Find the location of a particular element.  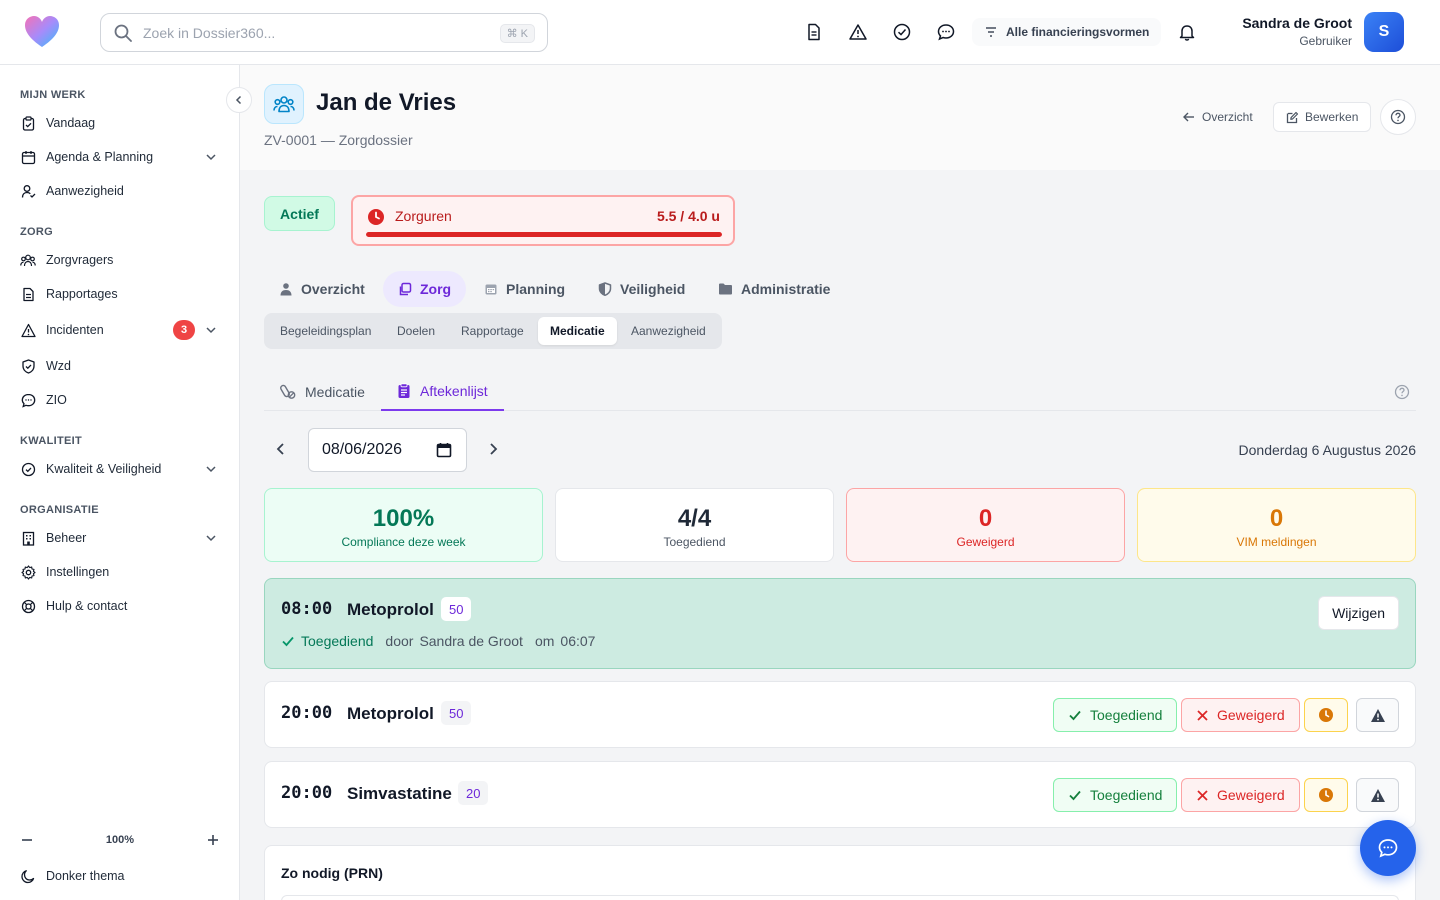

administered-at-time: 06:07 is located at coordinates (578, 641).